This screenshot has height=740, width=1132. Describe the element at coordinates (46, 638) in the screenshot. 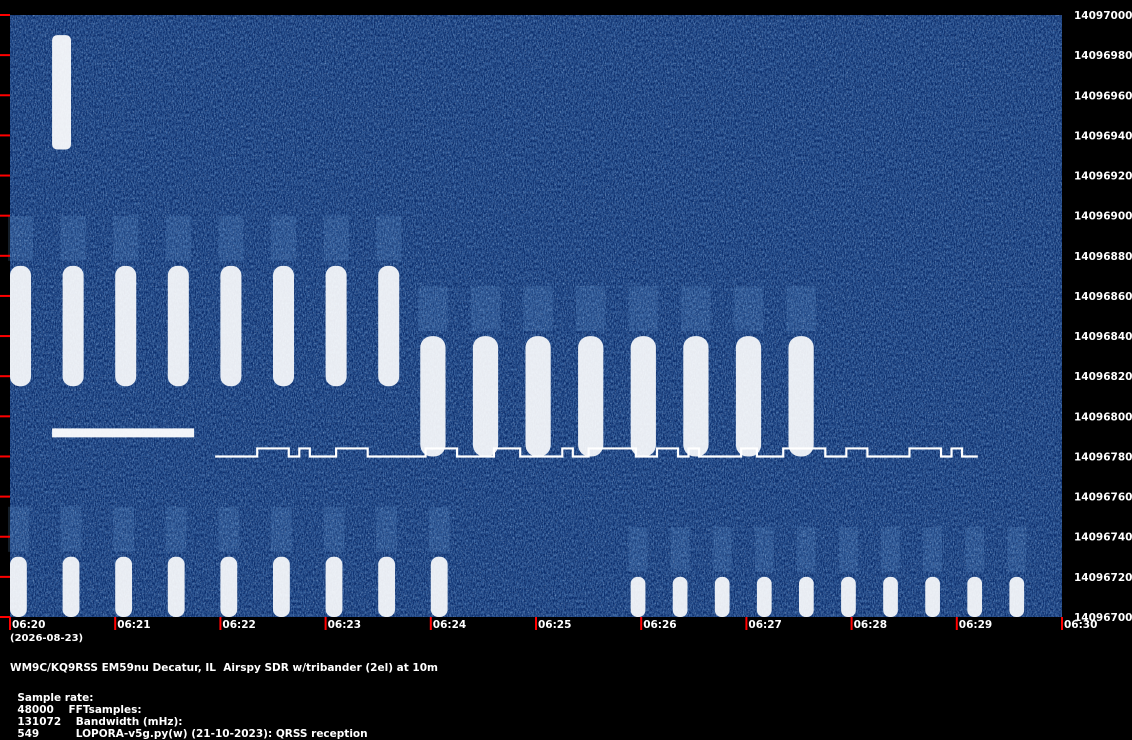

I see `x-axis-date: (2026-08-23)` at that location.